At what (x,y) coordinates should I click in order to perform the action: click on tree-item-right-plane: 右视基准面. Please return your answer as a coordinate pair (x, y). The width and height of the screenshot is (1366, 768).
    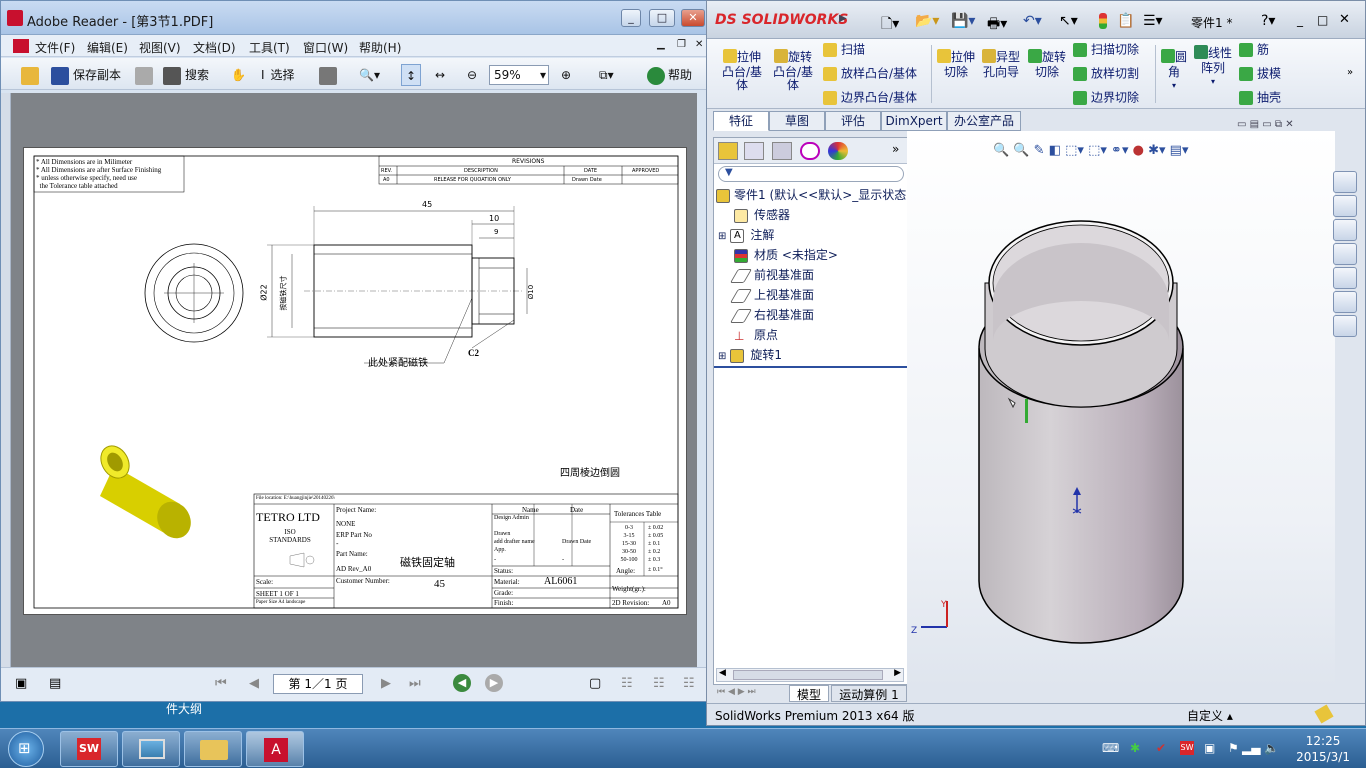
    Looking at the image, I should click on (771, 314).